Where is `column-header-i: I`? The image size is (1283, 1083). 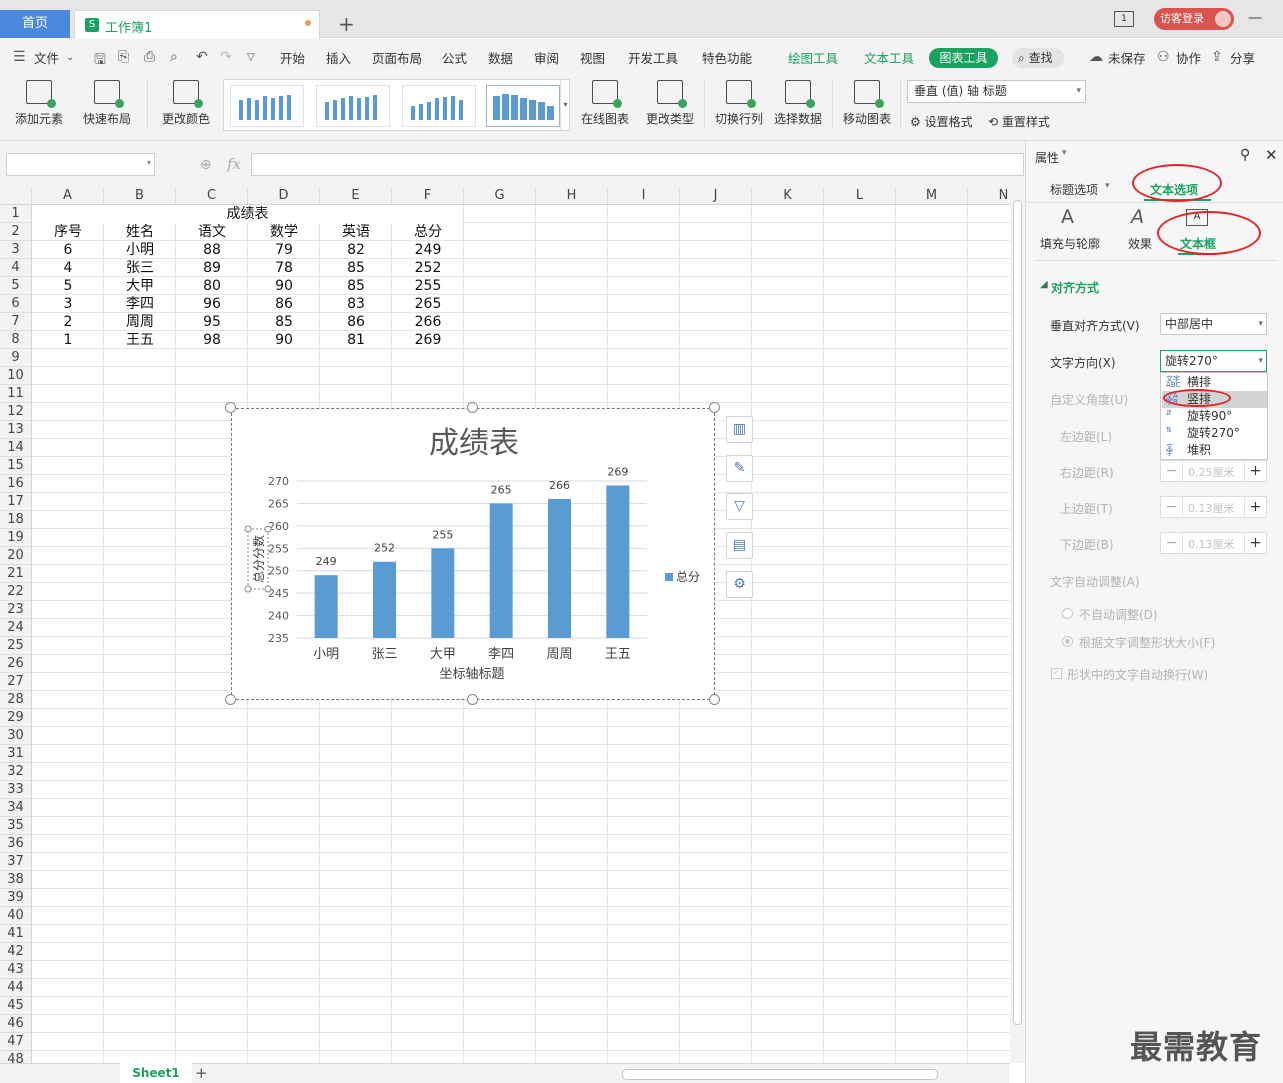 column-header-i: I is located at coordinates (644, 196).